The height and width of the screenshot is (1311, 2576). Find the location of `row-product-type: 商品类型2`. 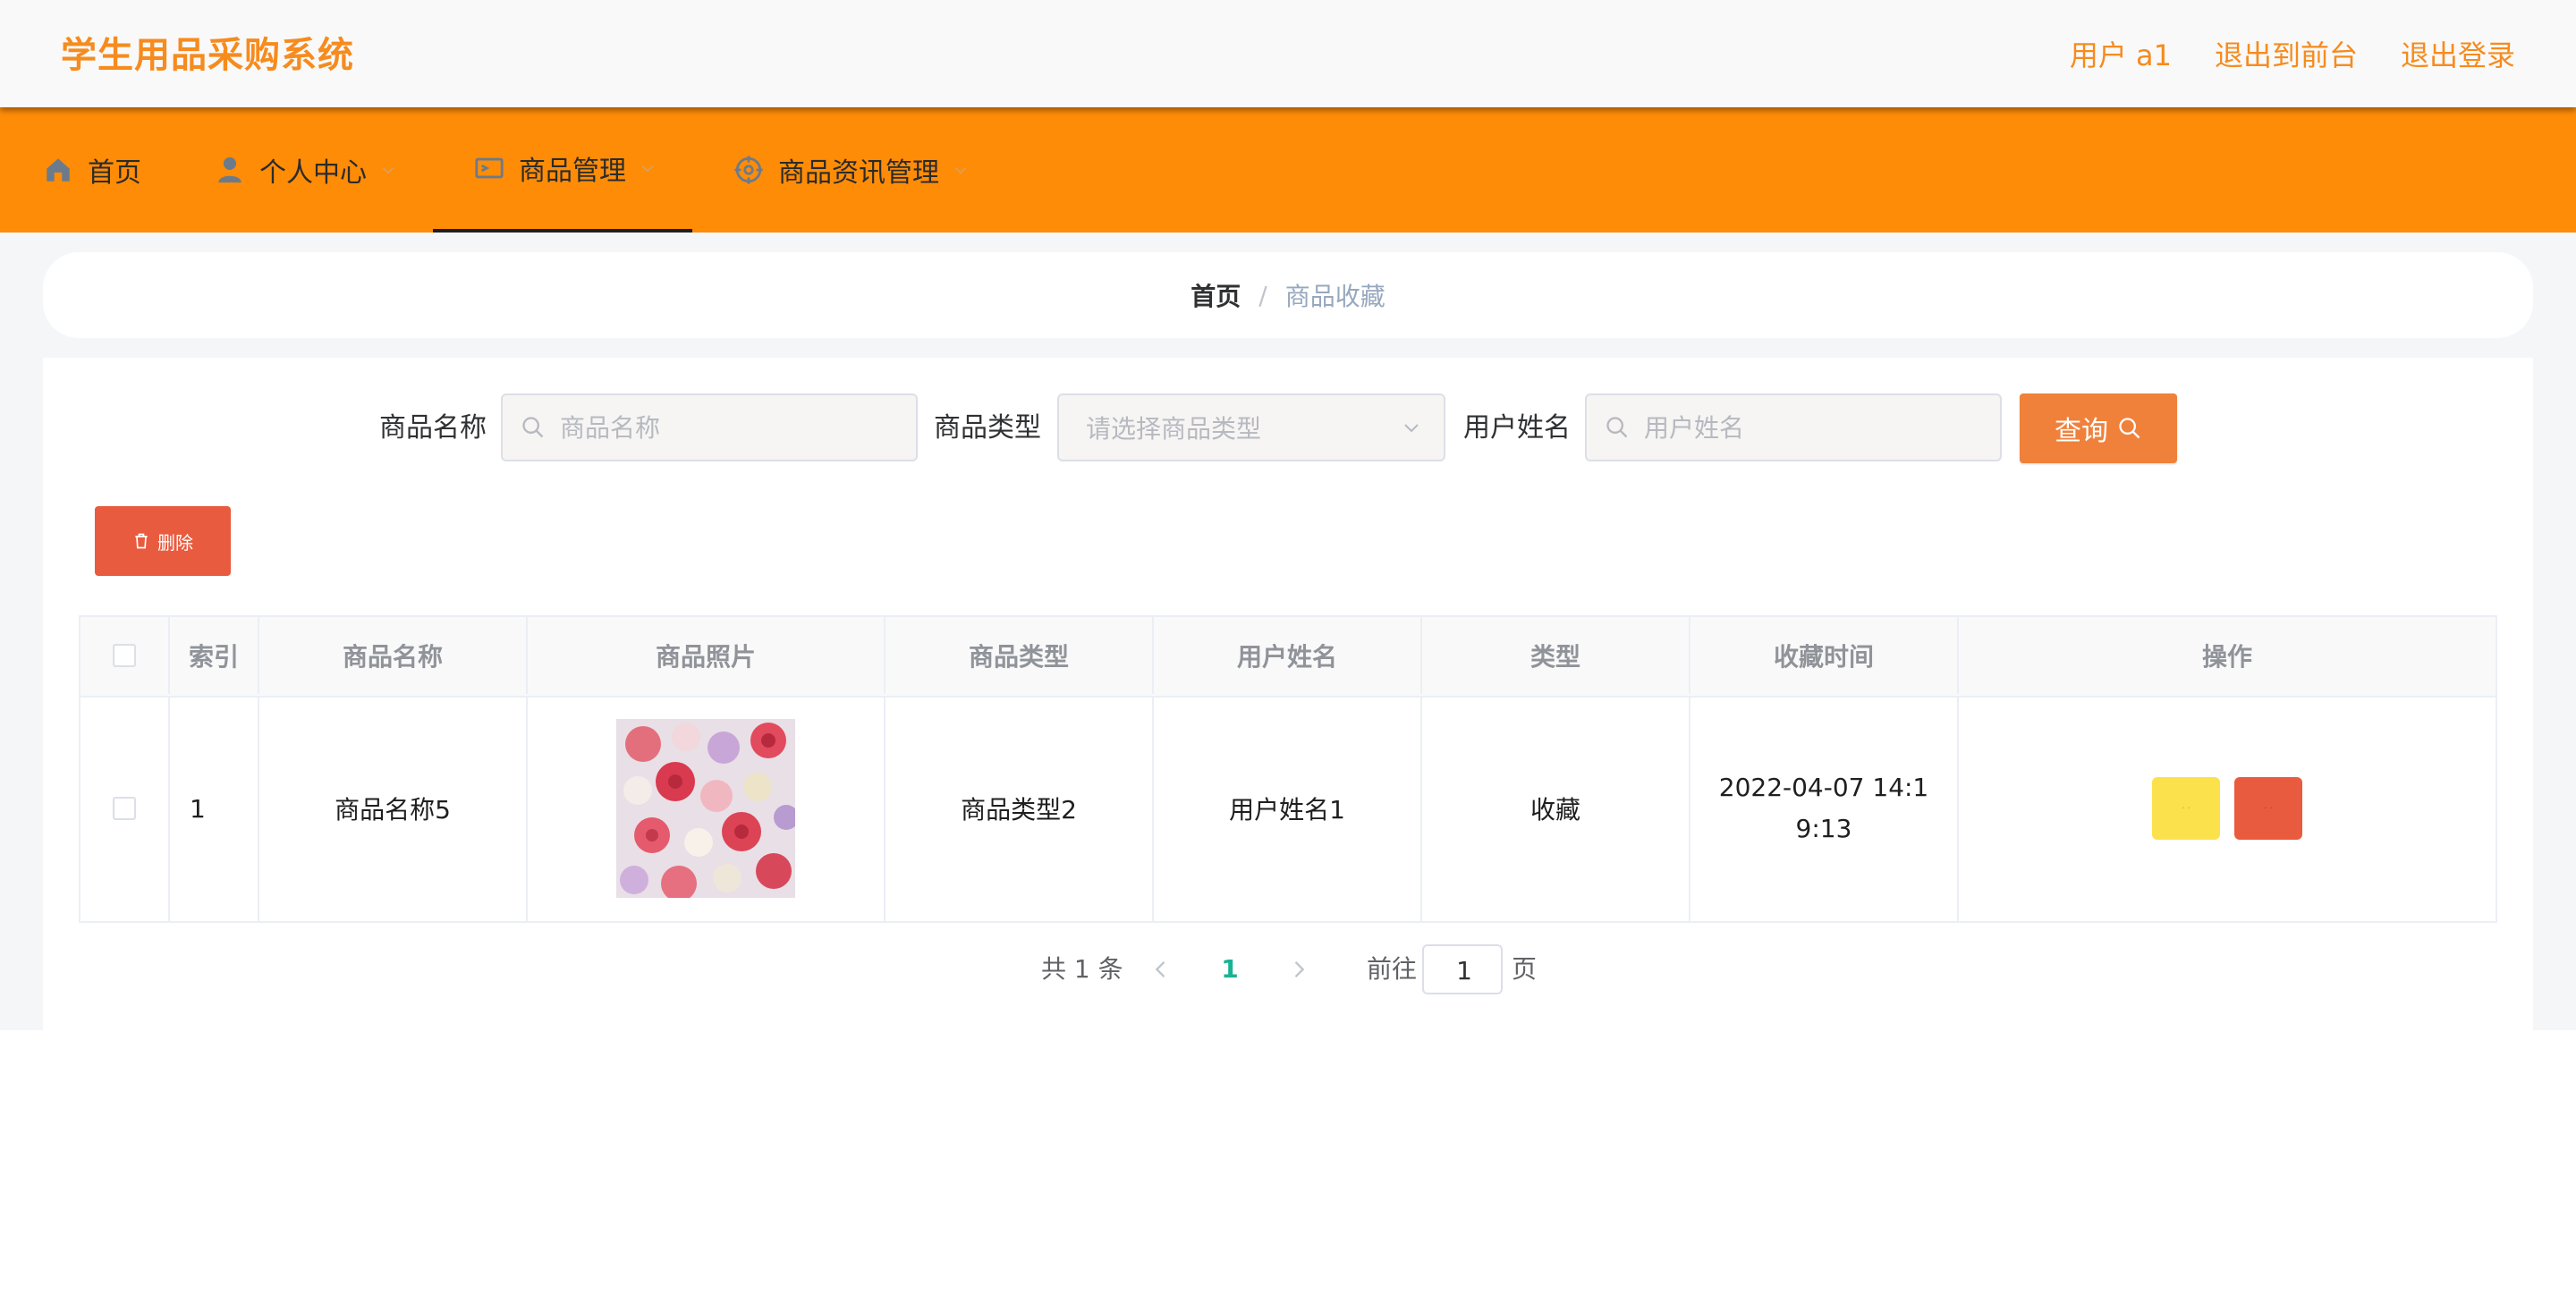

row-product-type: 商品类型2 is located at coordinates (1020, 808).